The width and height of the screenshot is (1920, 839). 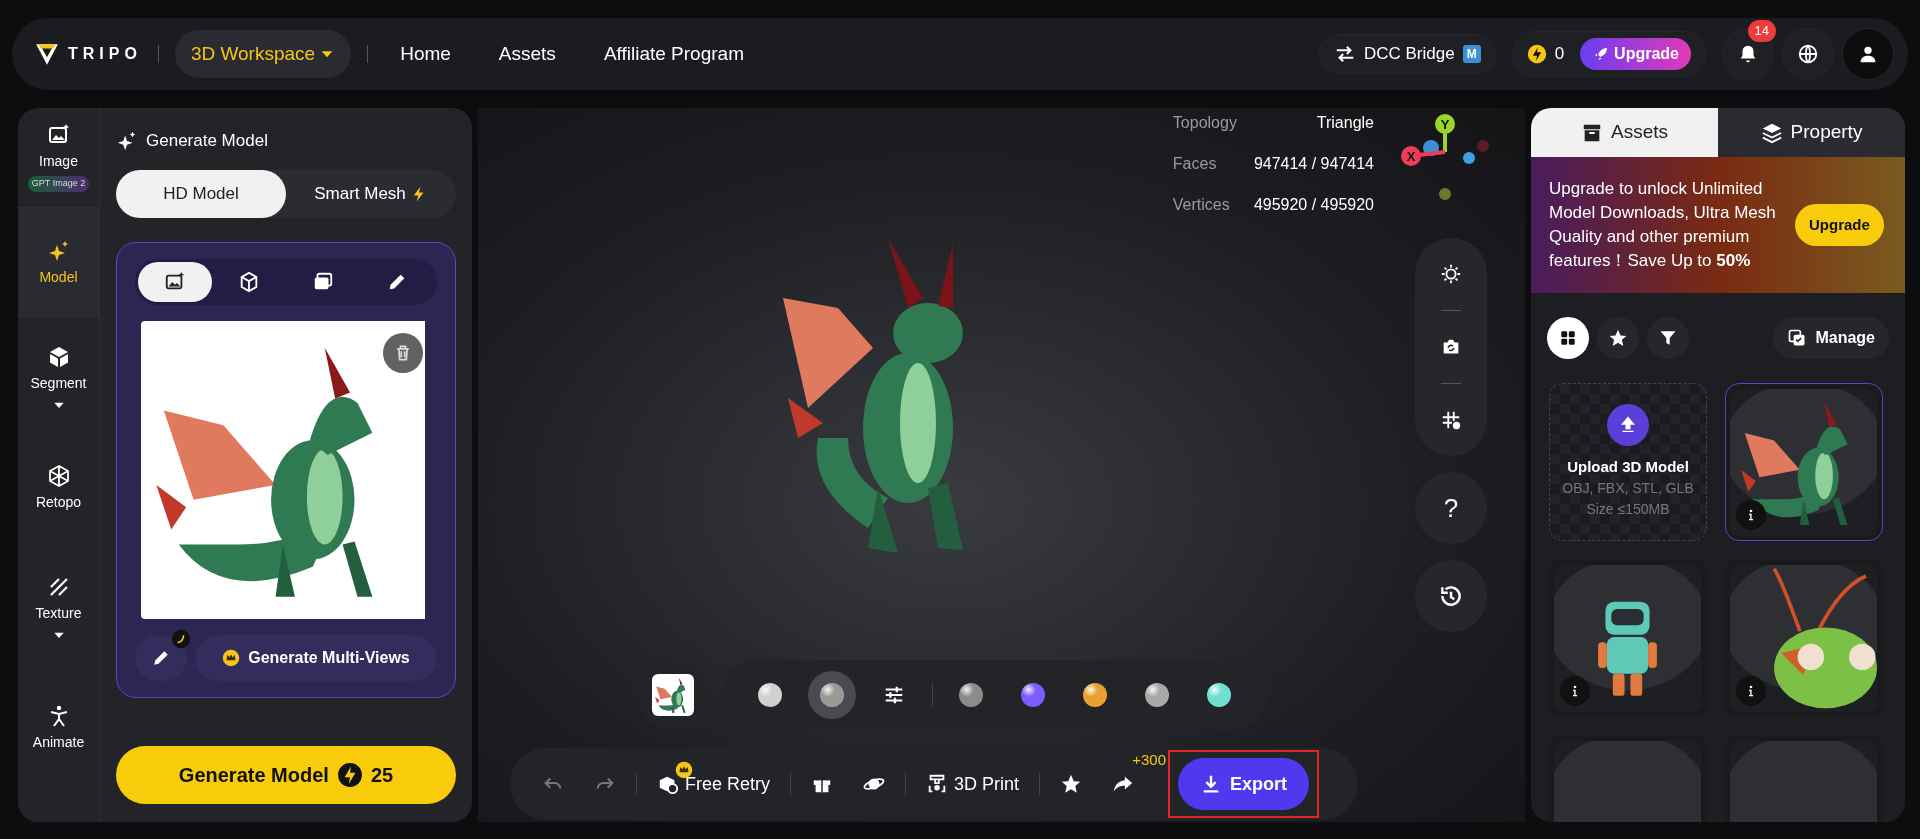 I want to click on z-axis-handle, so click(x=1431, y=148).